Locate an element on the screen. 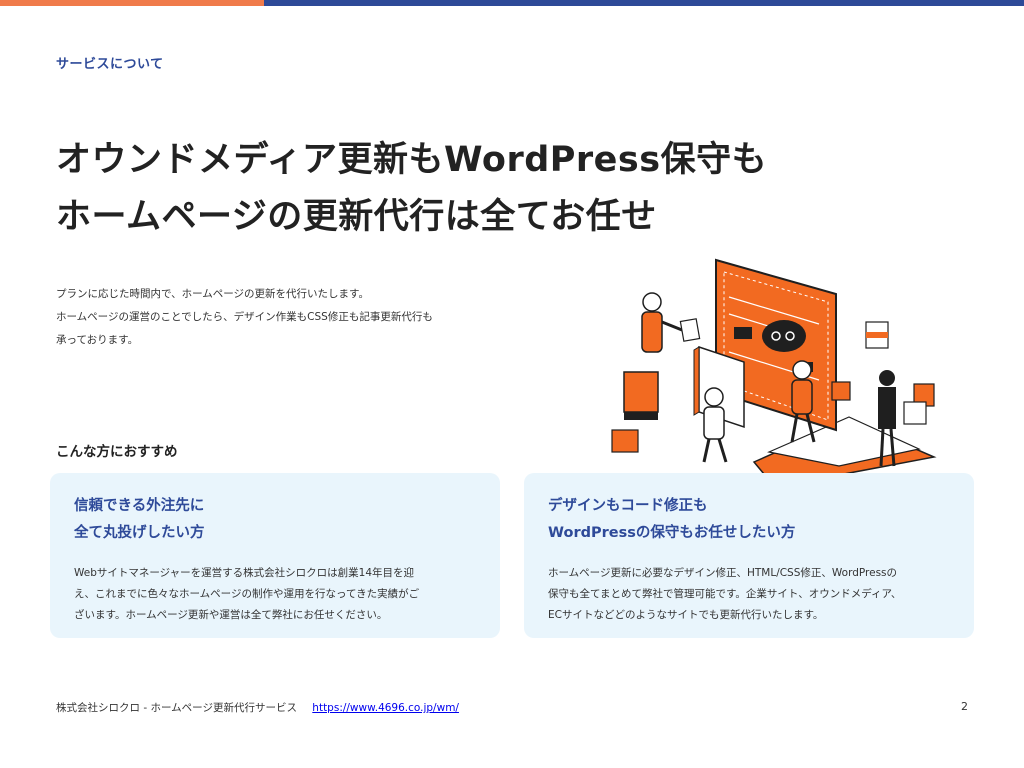  intro-line-1: プランに応じた時間内で、ホームページの更新を代行いたします。 is located at coordinates (213, 294).